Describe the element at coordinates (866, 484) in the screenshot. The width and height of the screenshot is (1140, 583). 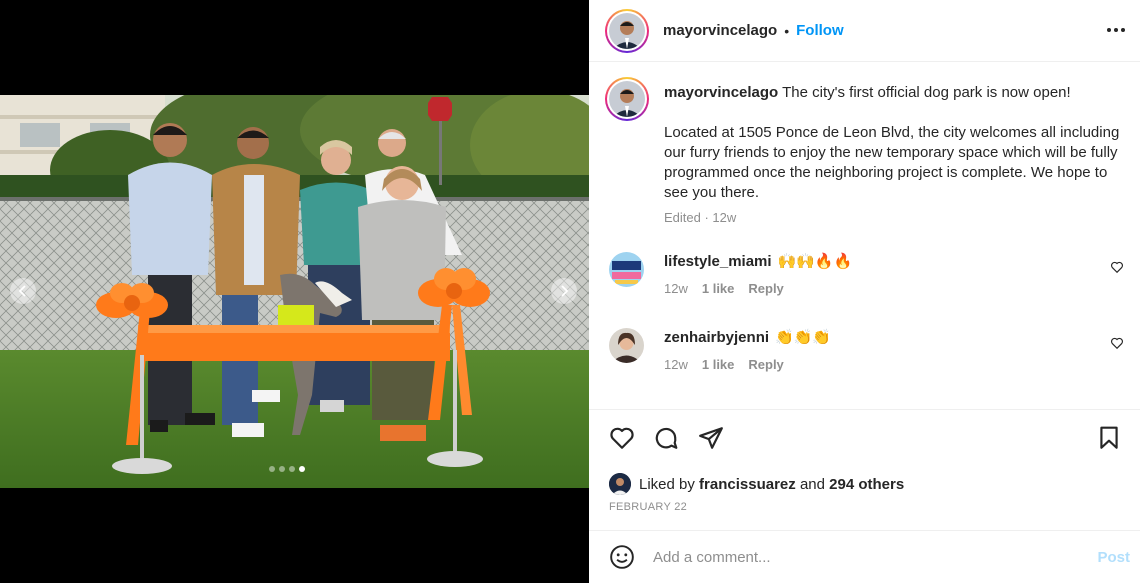
I see `liked-by-others: 294 others` at that location.